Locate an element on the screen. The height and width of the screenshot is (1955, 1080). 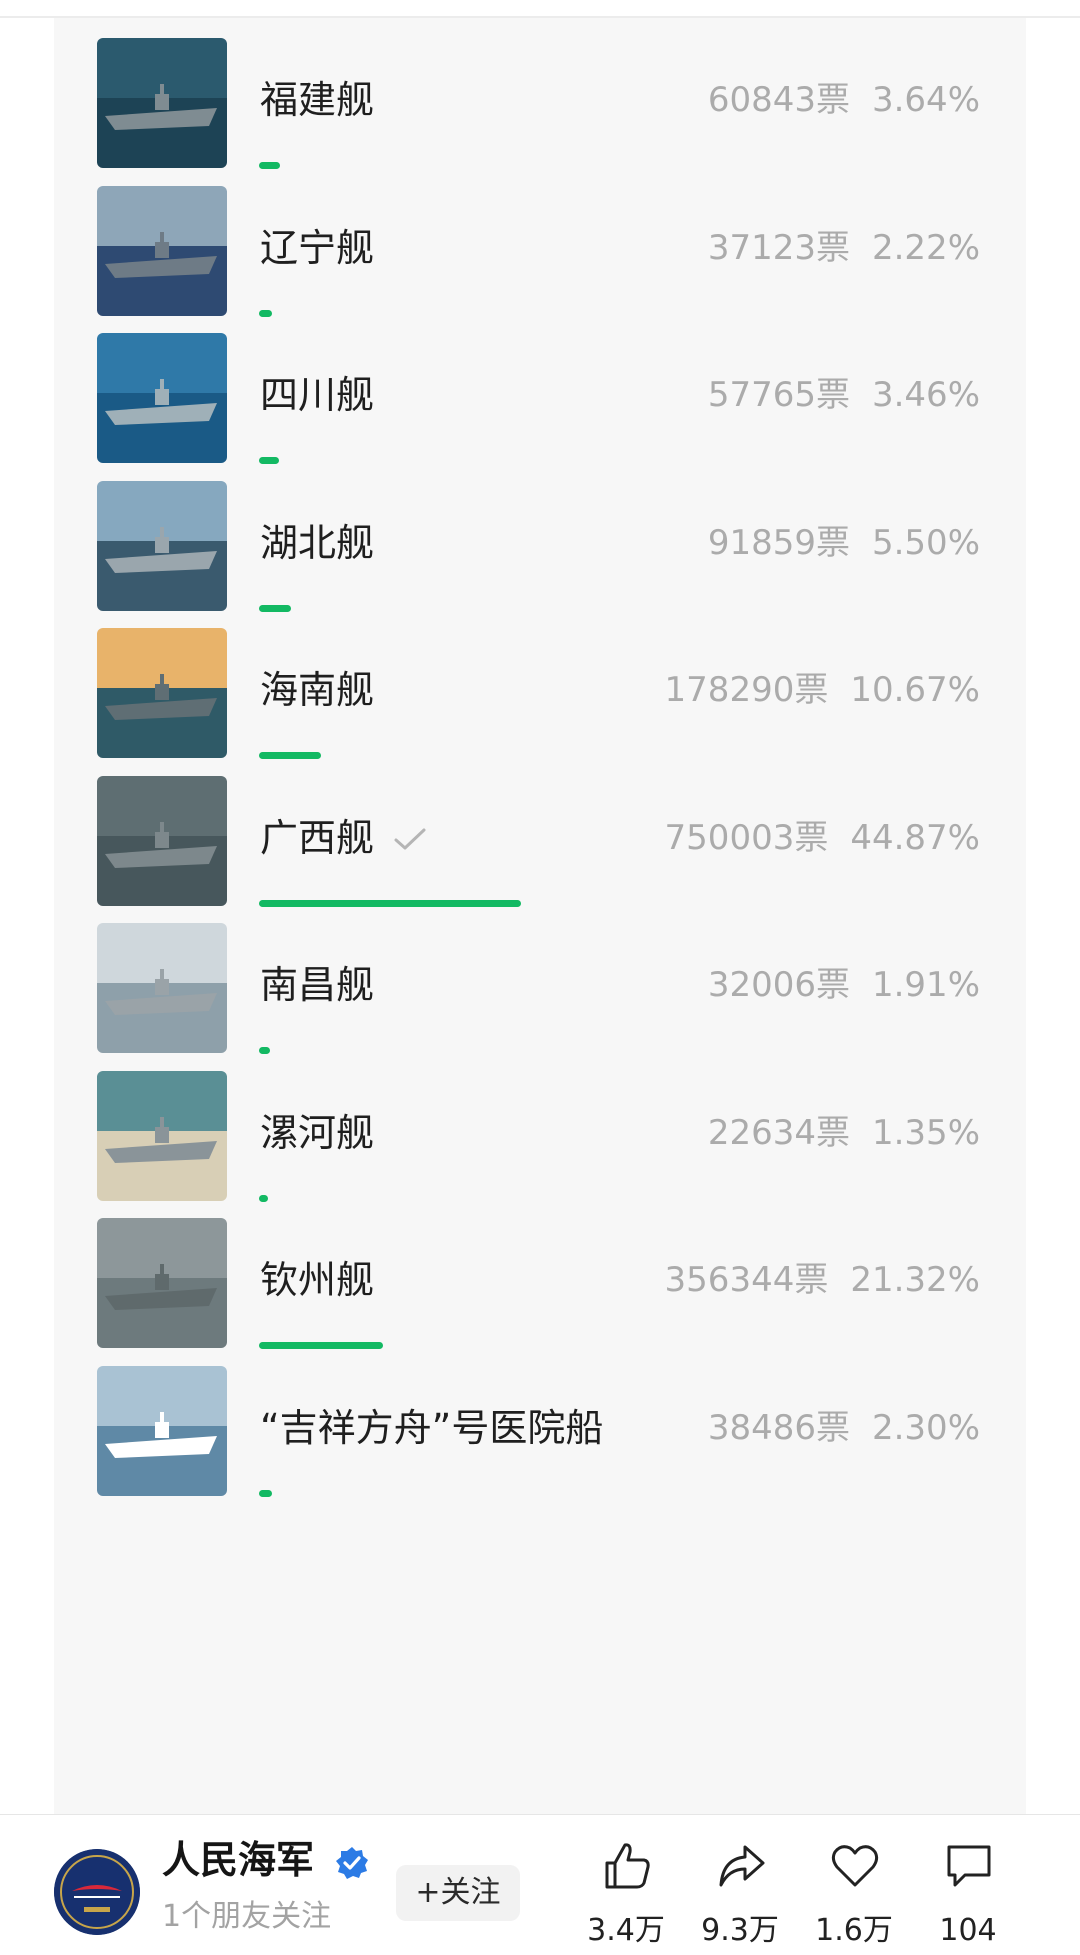
option-name: 漯河舰 is located at coordinates (317, 1133).